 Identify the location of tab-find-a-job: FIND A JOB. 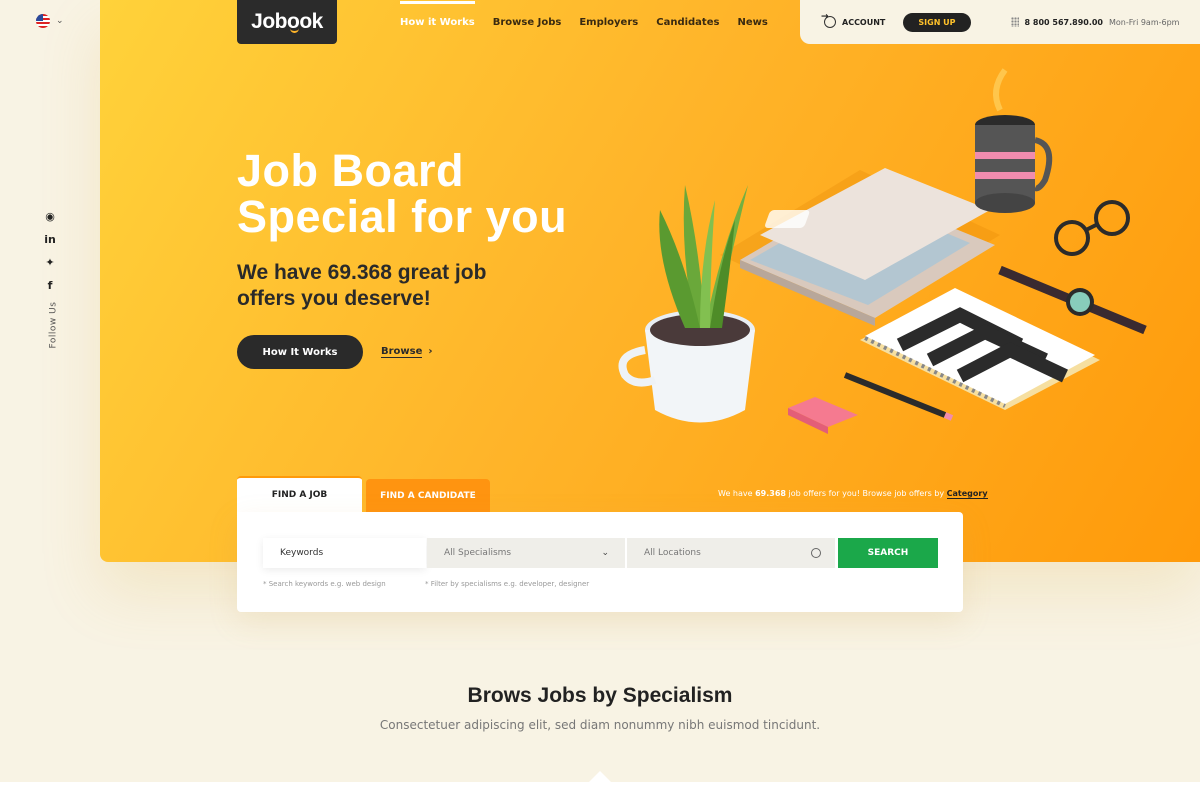
(299, 494).